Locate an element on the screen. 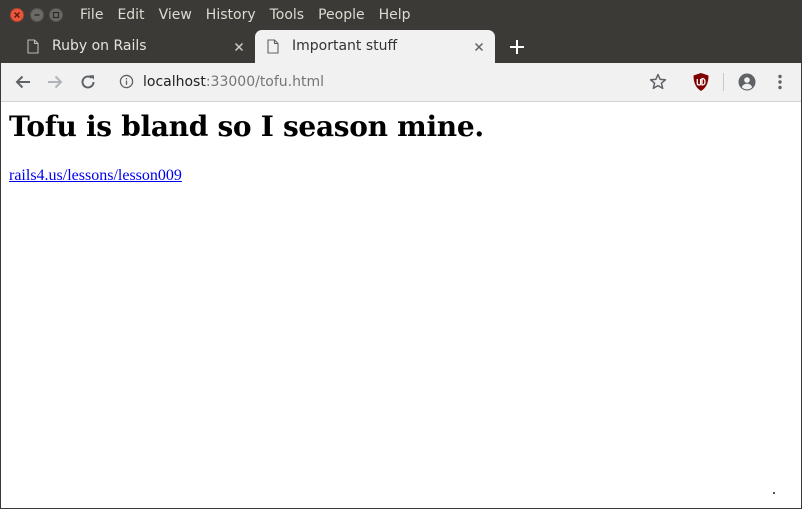 Image resolution: width=802 pixels, height=509 pixels. tab-ruby-on-rails: Ruby on Rails is located at coordinates (135, 46).